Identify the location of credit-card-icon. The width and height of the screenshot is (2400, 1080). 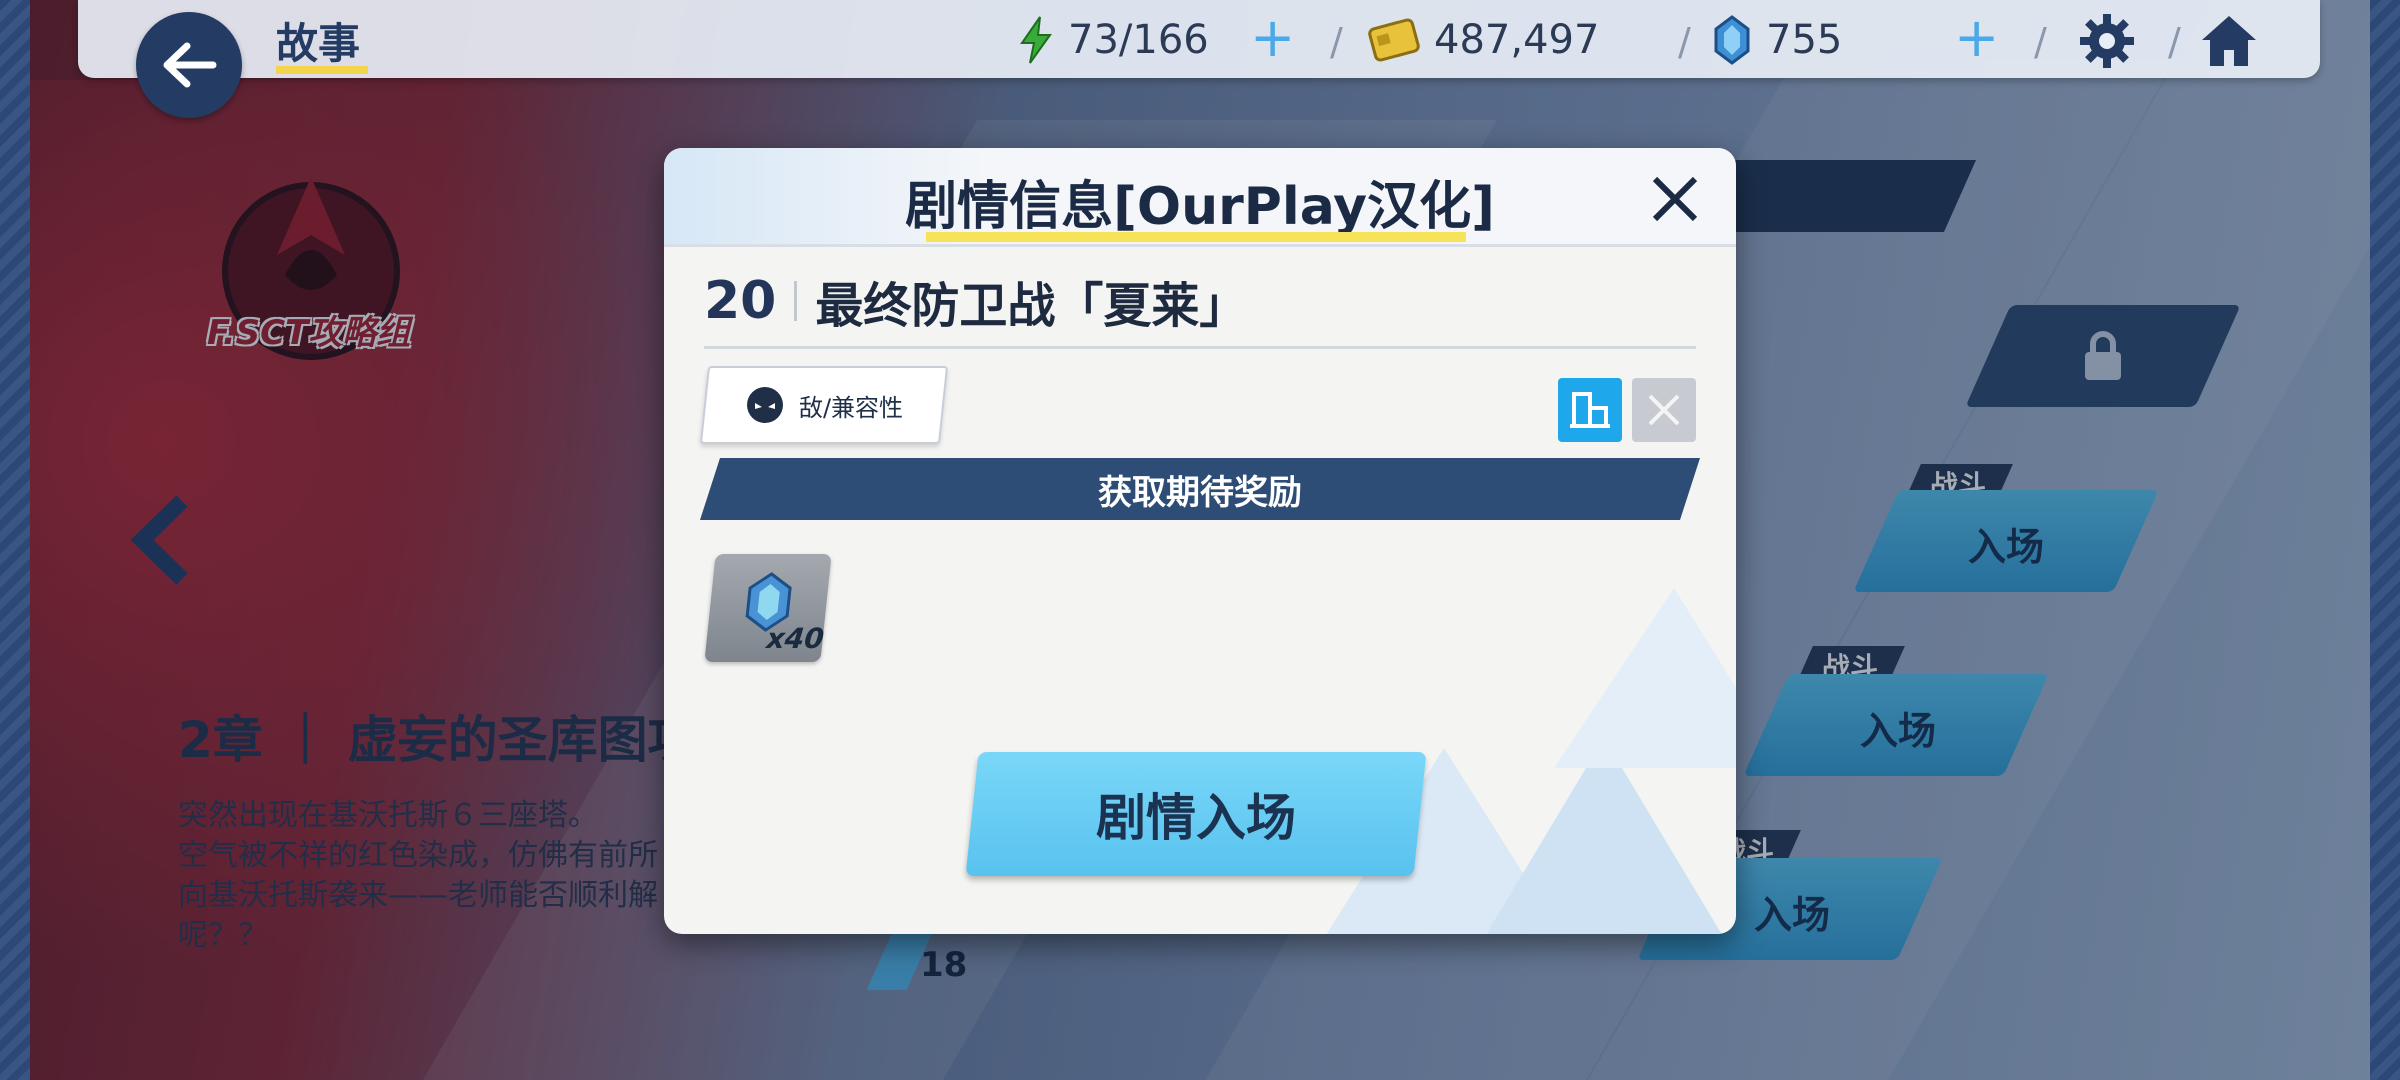
(1394, 40).